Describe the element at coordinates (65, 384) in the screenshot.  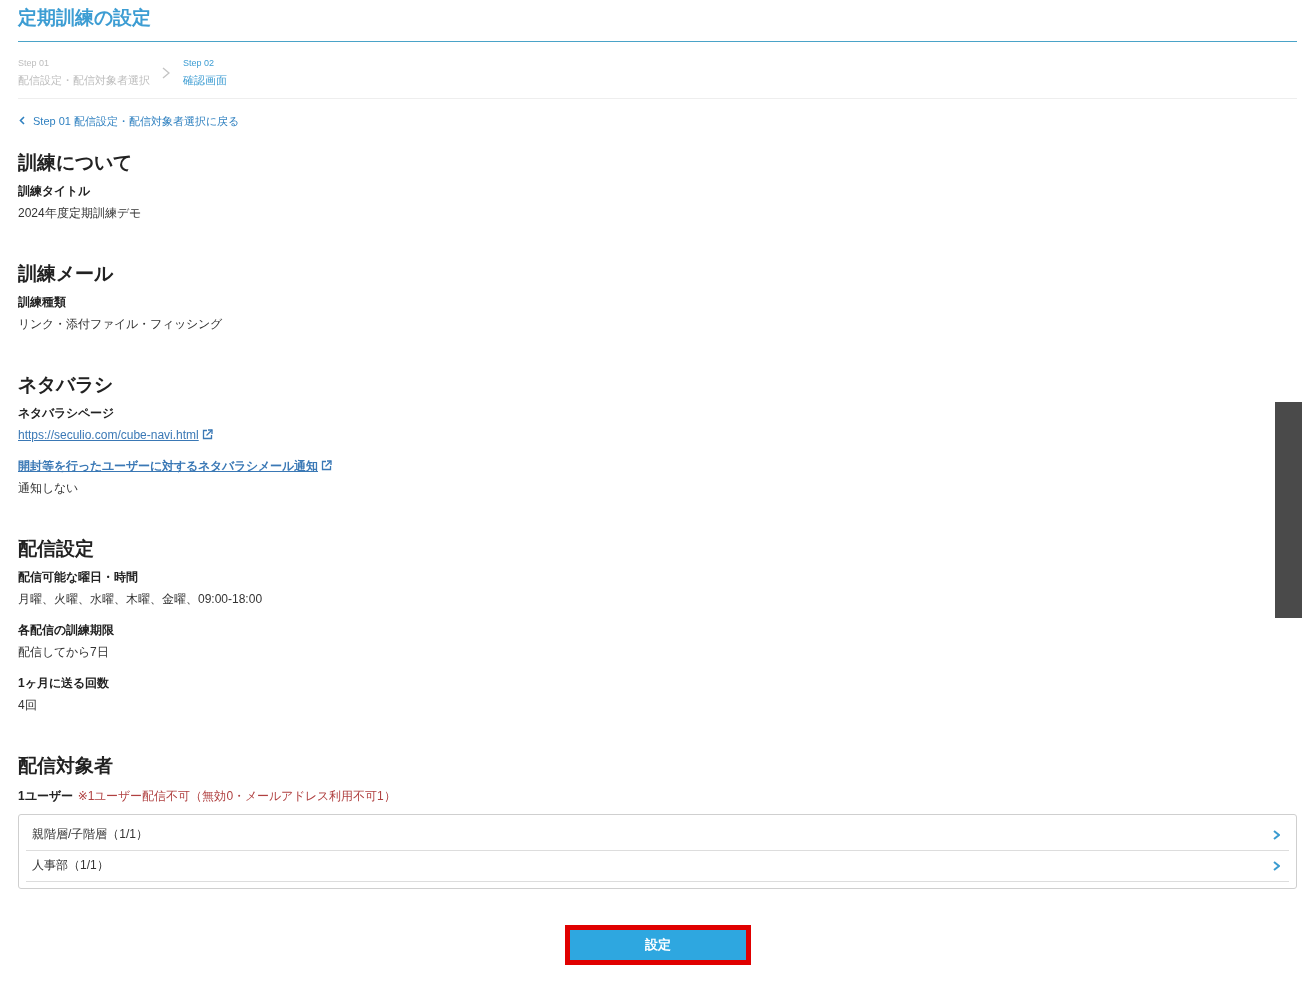
I see `section-heading: ネタバラシ` at that location.